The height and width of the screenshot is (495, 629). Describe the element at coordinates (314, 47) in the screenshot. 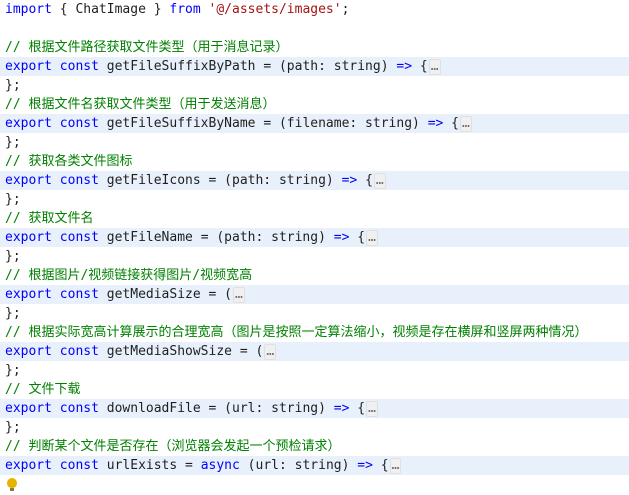

I see `code-line: // 根据文件路径获取文件类型（用于消息记录）` at that location.